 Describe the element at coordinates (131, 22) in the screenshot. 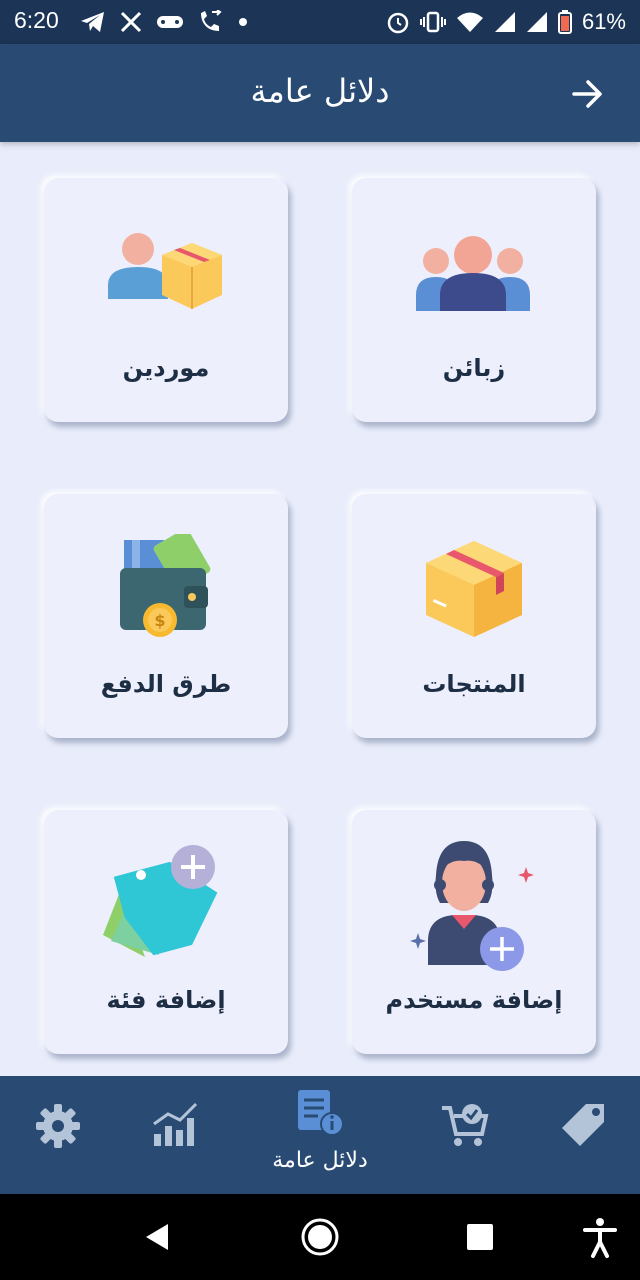

I see `x-icon` at that location.